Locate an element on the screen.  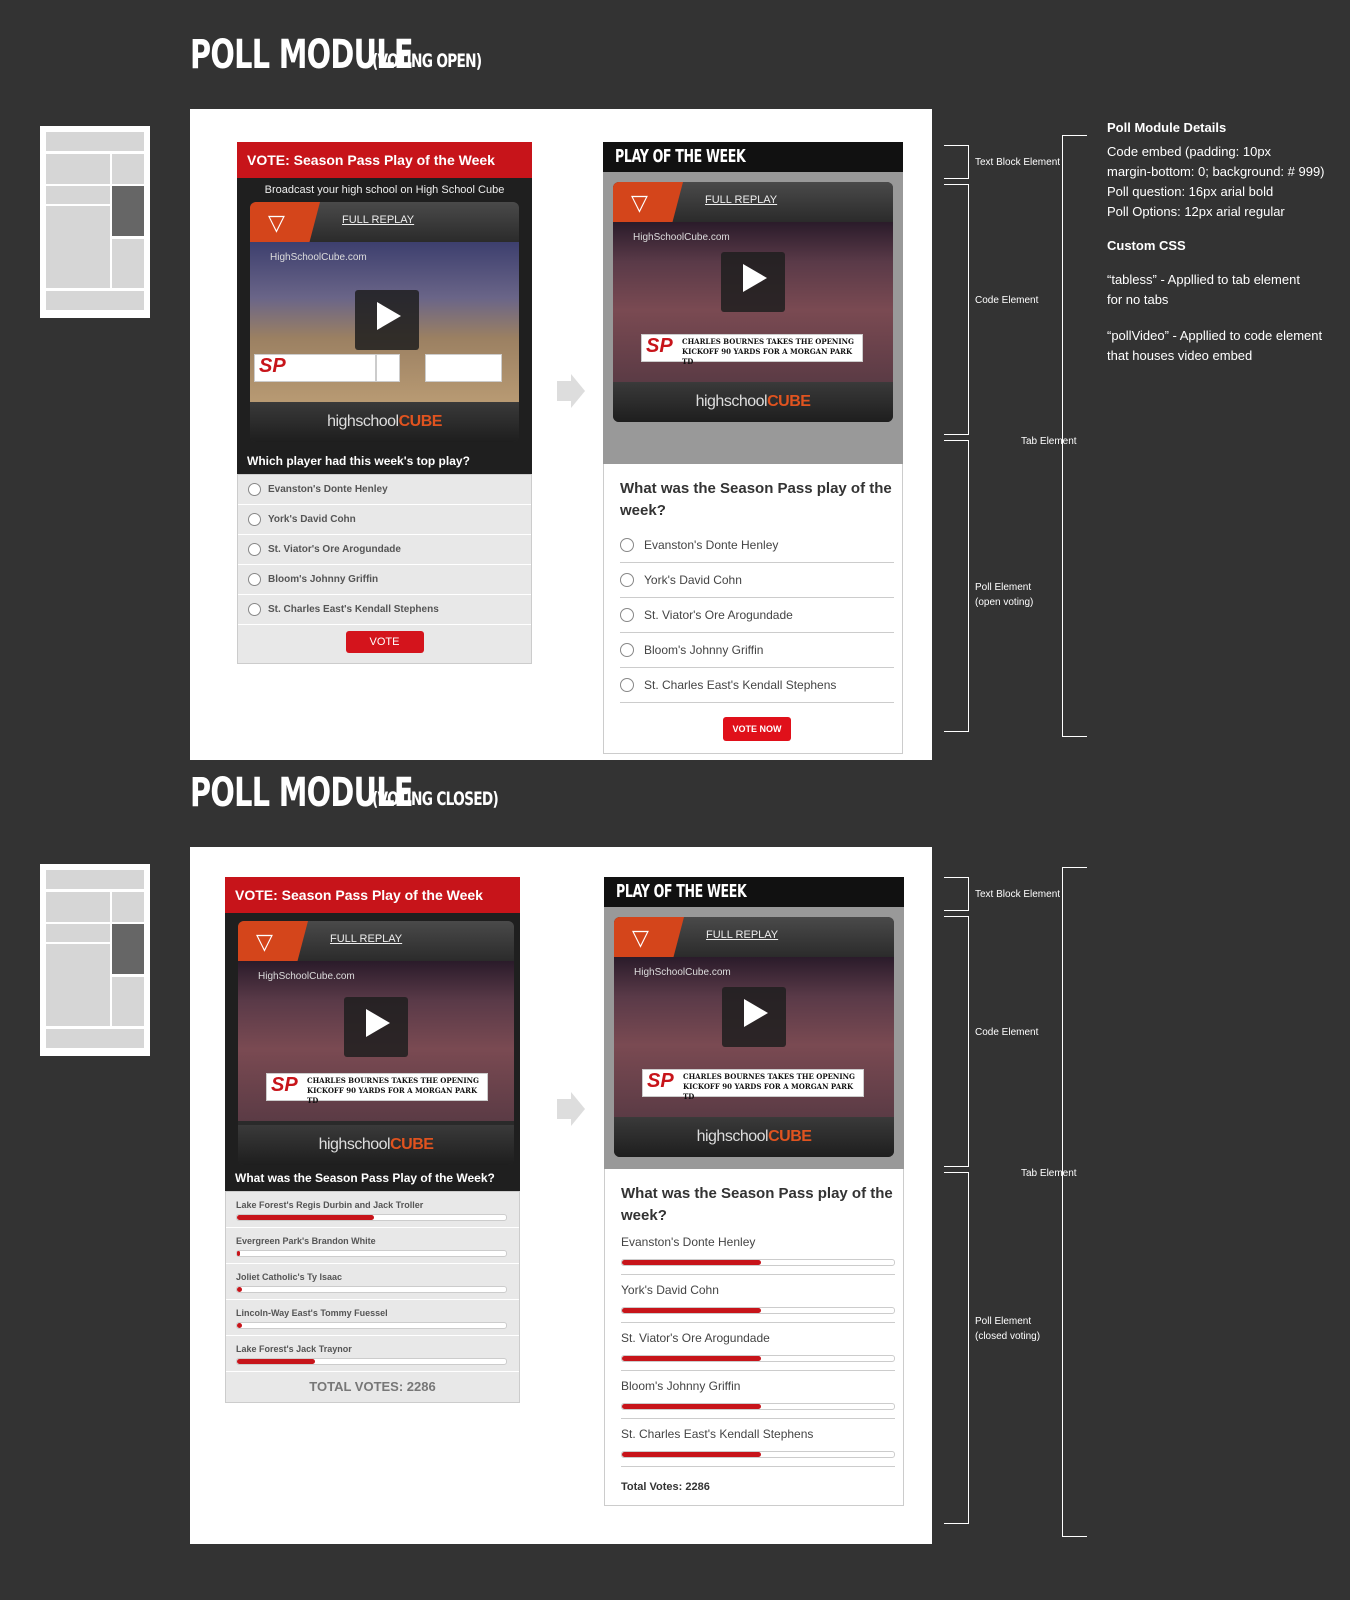
poll-result: Bloom's Johnny Griffin is located at coordinates (758, 1395).